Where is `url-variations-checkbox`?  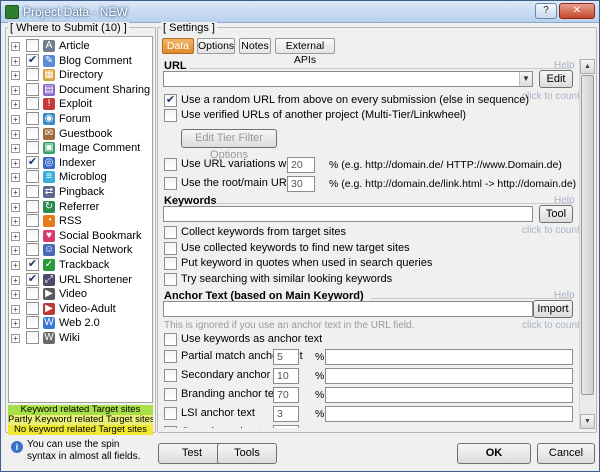
url-variations-checkbox is located at coordinates (170, 164).